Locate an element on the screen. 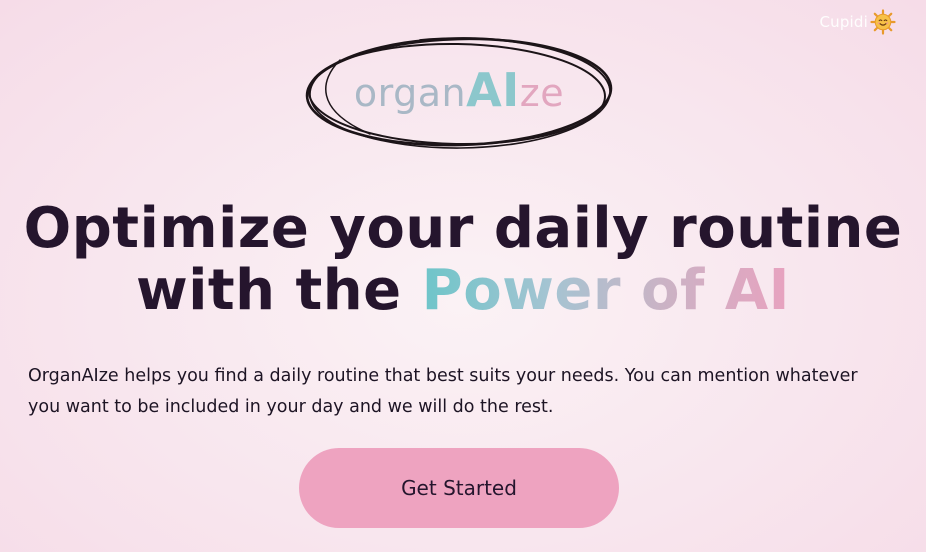  hero-title-line1: Optimize your daily routine is located at coordinates (463, 228).